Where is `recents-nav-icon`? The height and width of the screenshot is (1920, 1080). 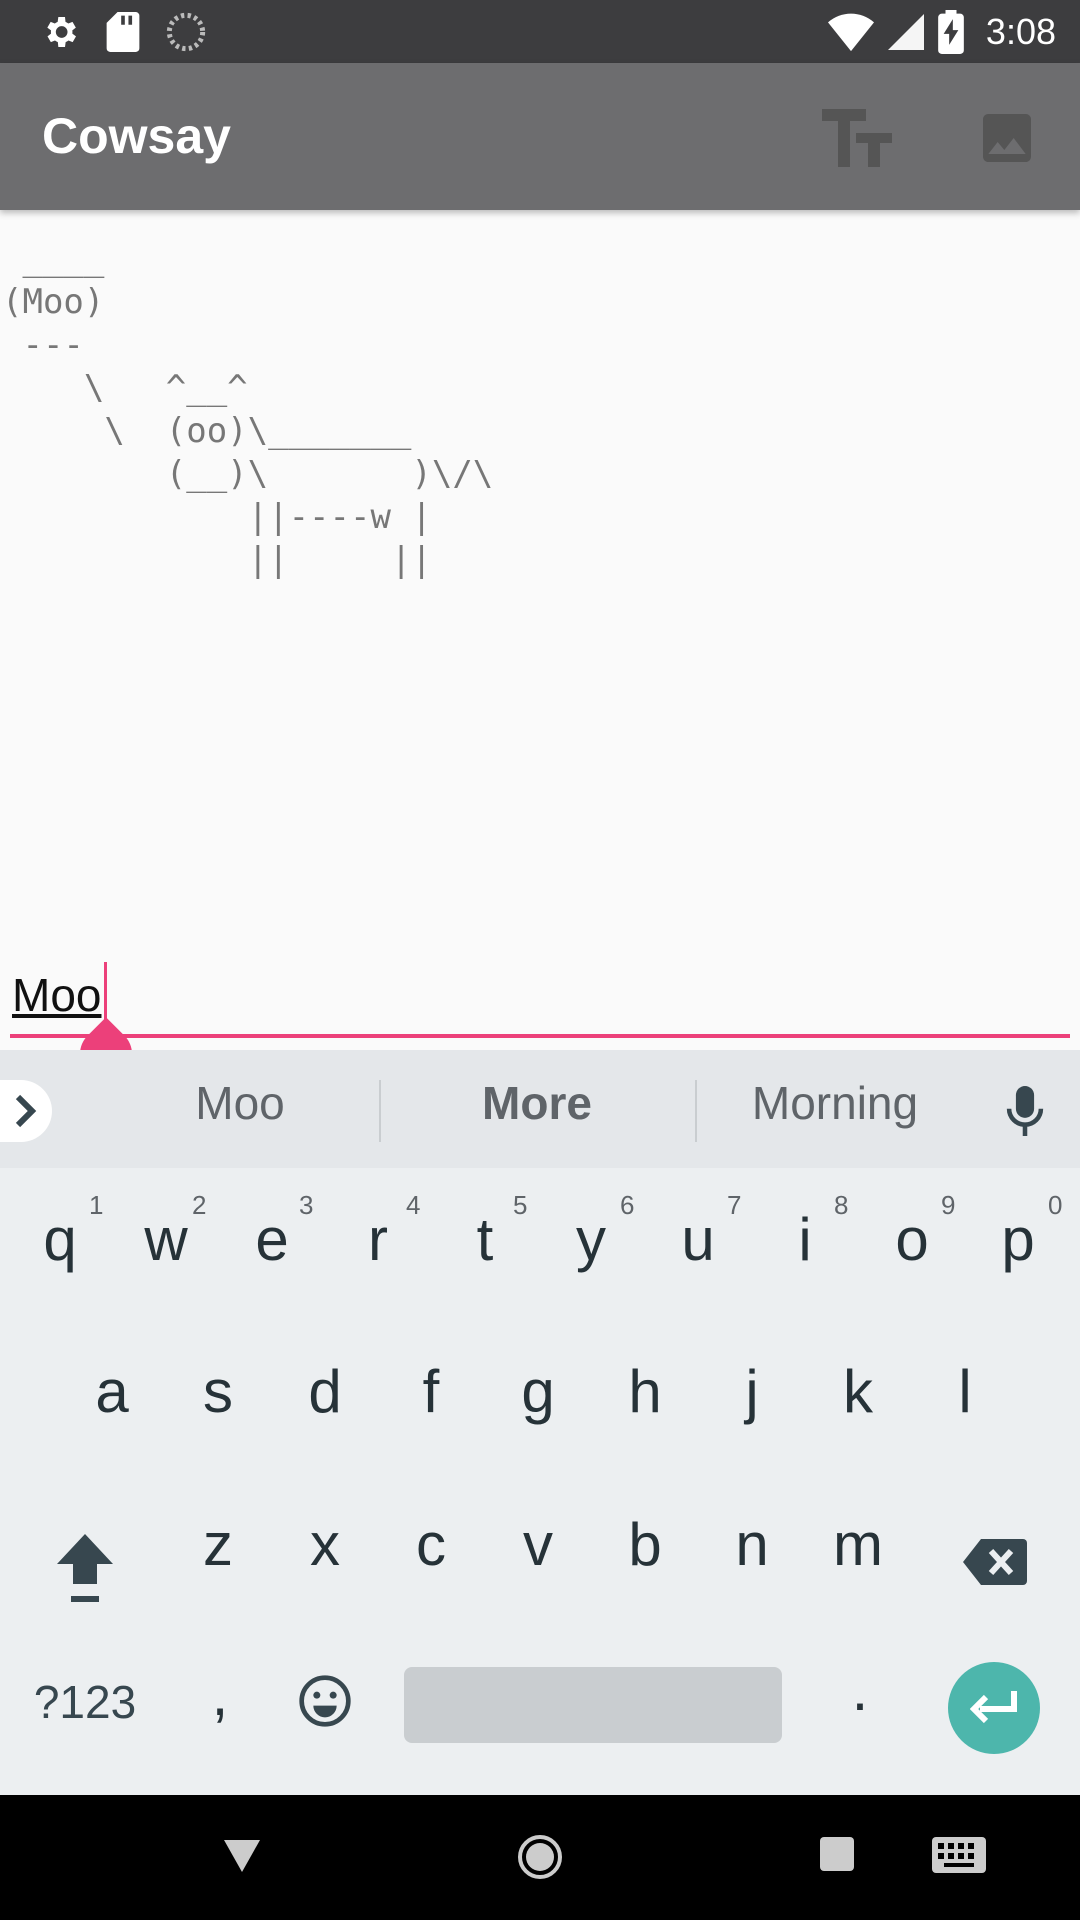
recents-nav-icon is located at coordinates (837, 1854).